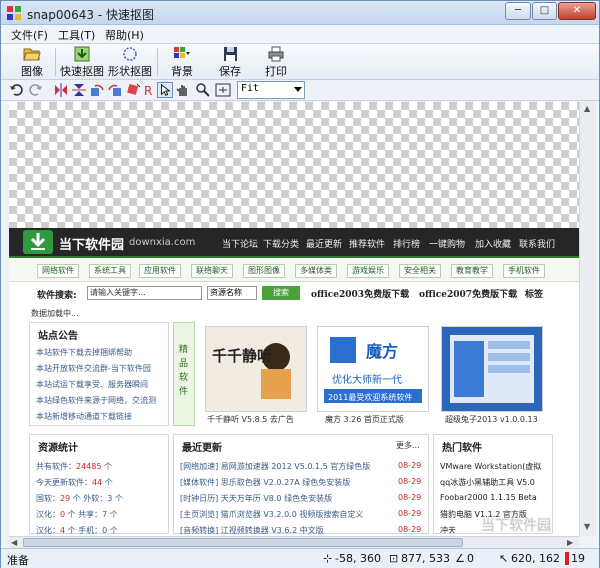 The height and width of the screenshot is (568, 600). I want to click on site-category: 手机软件, so click(524, 271).